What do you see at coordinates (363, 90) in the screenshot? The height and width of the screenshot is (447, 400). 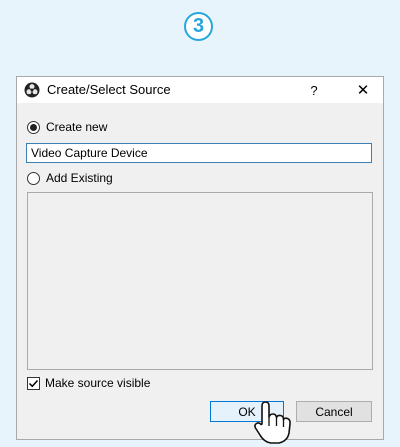 I see `close-button: ✕` at bounding box center [363, 90].